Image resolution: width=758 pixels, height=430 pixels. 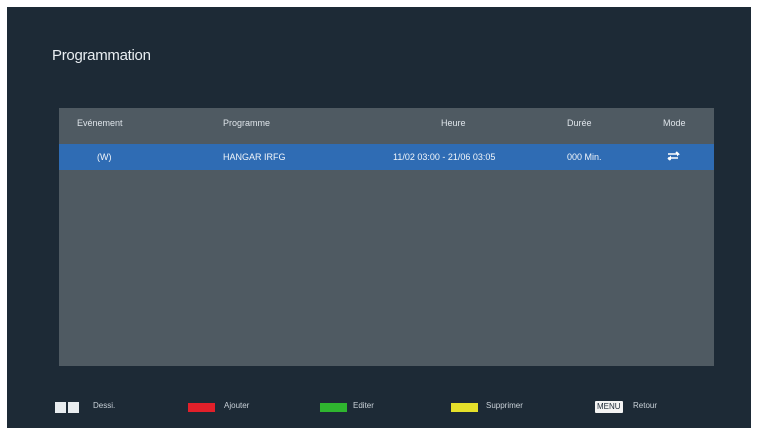 I want to click on page-hint-label: Dessi., so click(x=104, y=405).